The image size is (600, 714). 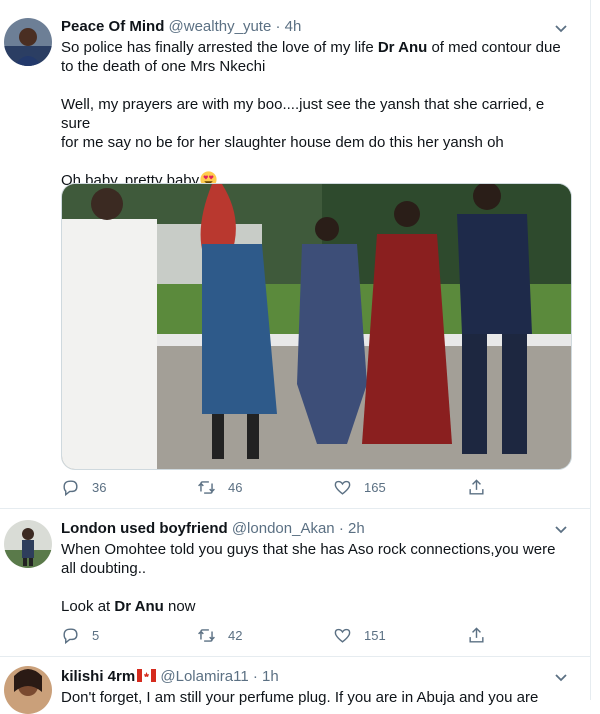 What do you see at coordinates (235, 635) in the screenshot?
I see `retweet-count: 42` at bounding box center [235, 635].